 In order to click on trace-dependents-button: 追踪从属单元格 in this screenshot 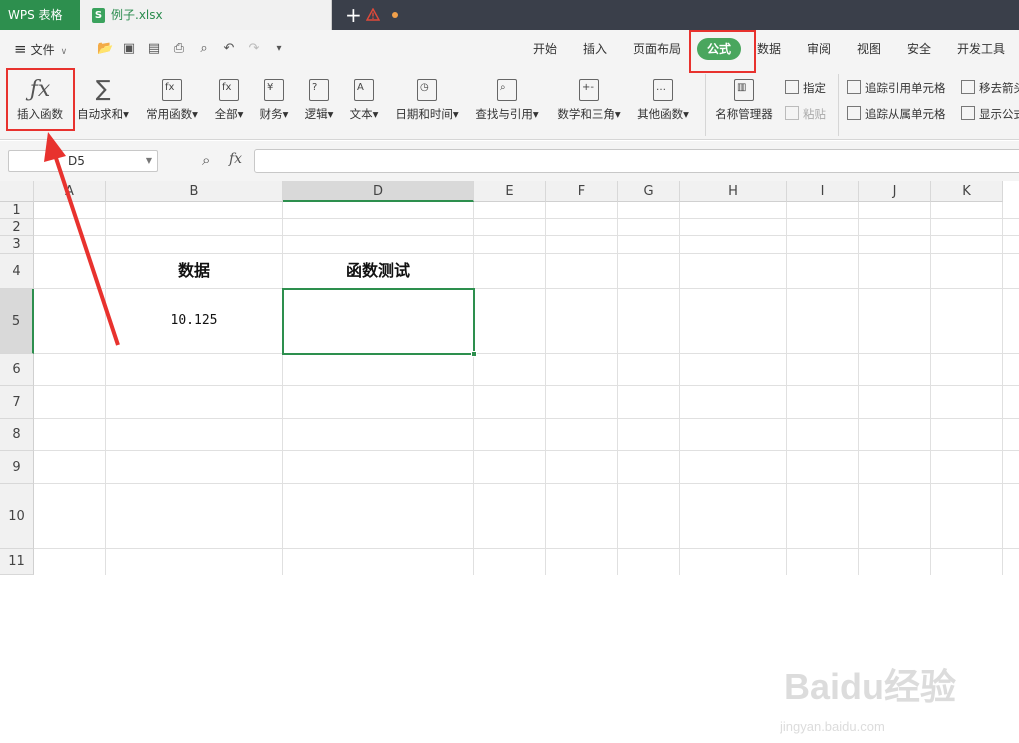, I will do `click(896, 114)`.